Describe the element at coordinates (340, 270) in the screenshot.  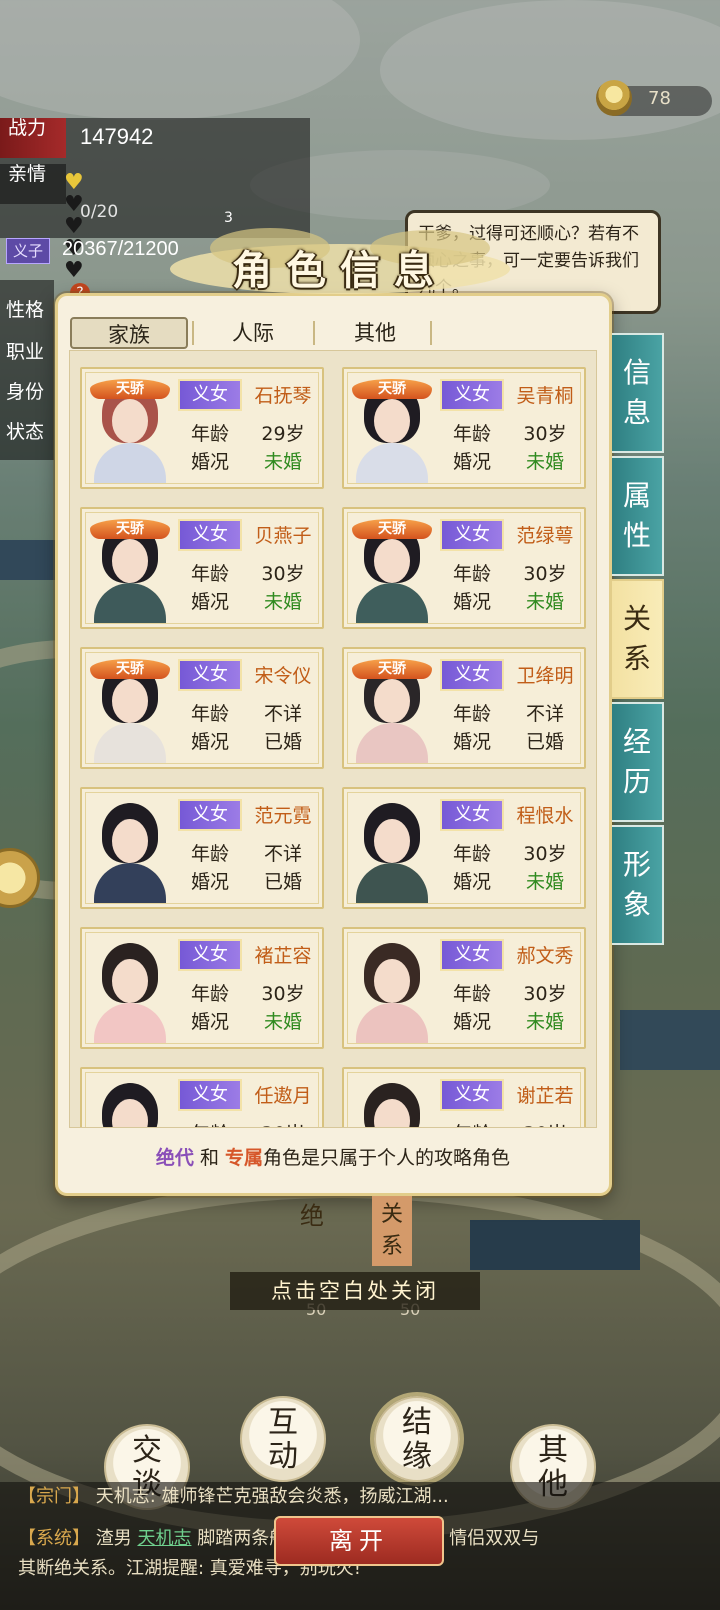
I see `panel-title: 角色信息` at that location.